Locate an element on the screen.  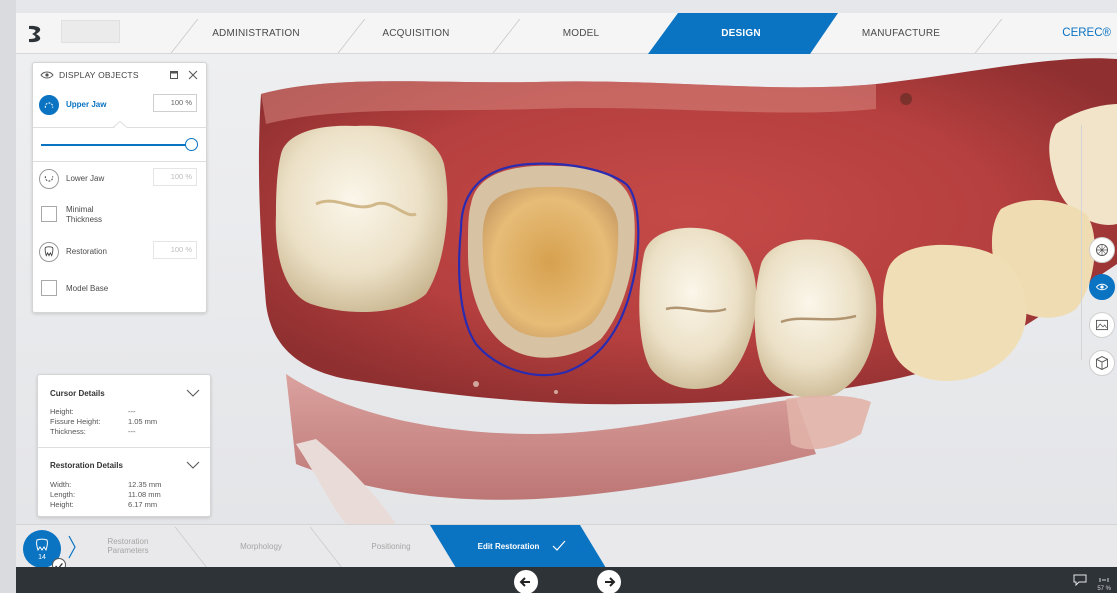
minimal-thickness-label-line2: Thickness is located at coordinates (84, 219).